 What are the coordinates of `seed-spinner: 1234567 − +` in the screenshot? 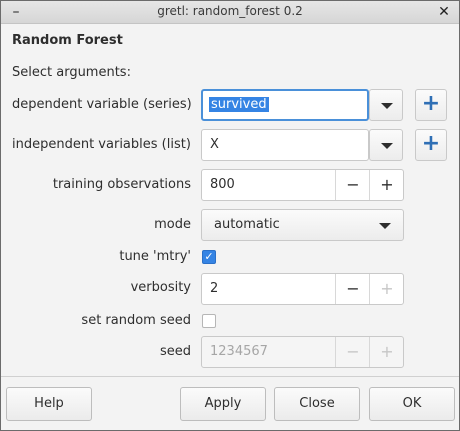 It's located at (302, 352).